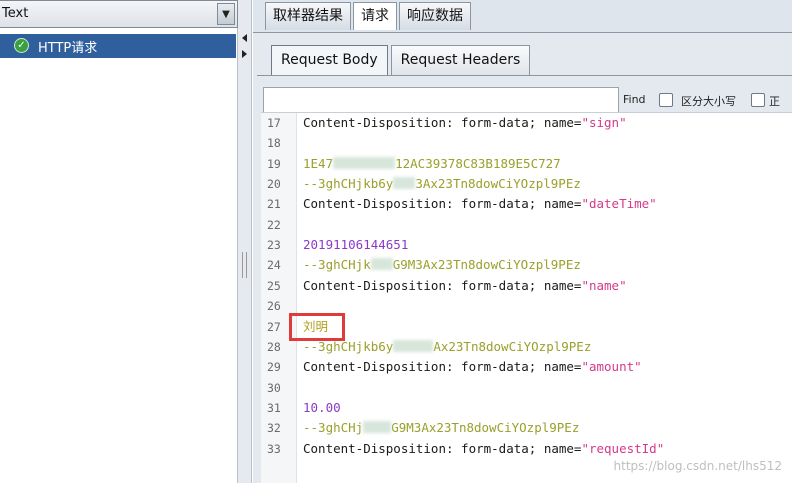 Image resolution: width=792 pixels, height=483 pixels. Describe the element at coordinates (21, 45) in the screenshot. I see `http-sampler-icon: ✓` at that location.